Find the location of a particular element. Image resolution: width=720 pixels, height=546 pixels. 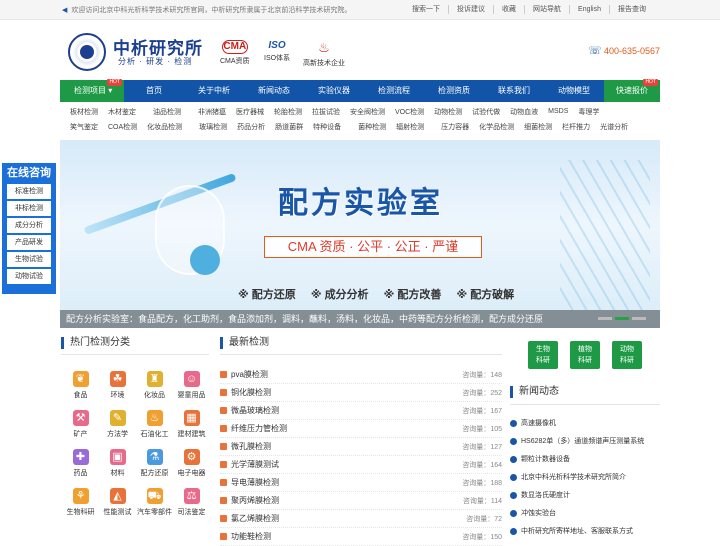

subnav-link: 轮胎检测 is located at coordinates (288, 112).